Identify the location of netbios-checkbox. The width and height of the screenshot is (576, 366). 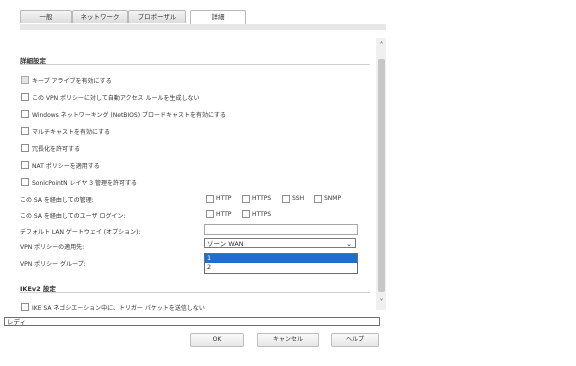
(25, 114).